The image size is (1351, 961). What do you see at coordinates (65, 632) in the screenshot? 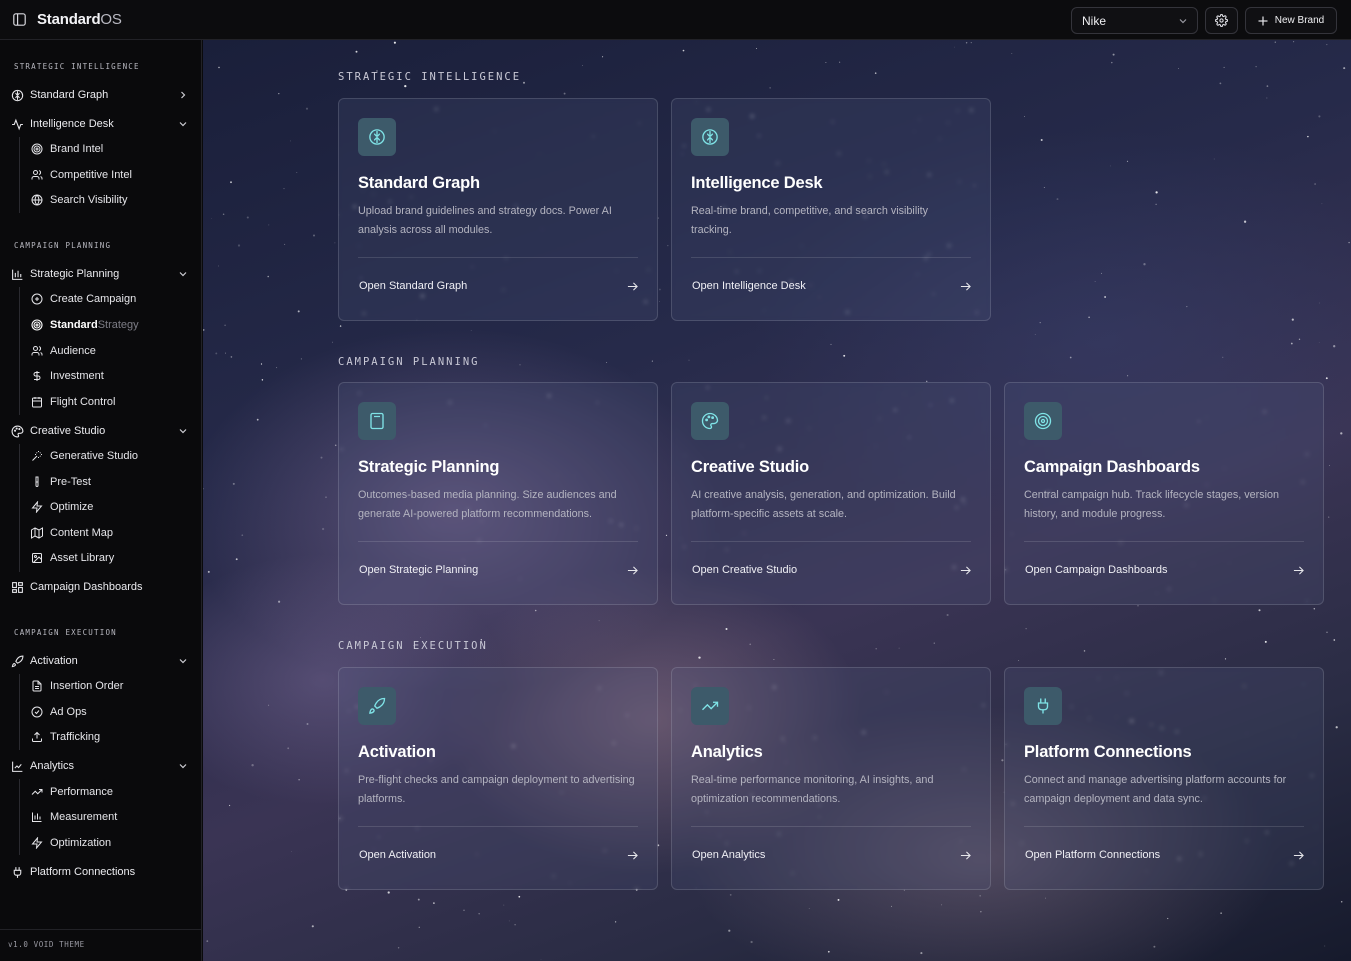
I see `section-title-campaign-execution: CAMPAIGN EXECUTION` at bounding box center [65, 632].